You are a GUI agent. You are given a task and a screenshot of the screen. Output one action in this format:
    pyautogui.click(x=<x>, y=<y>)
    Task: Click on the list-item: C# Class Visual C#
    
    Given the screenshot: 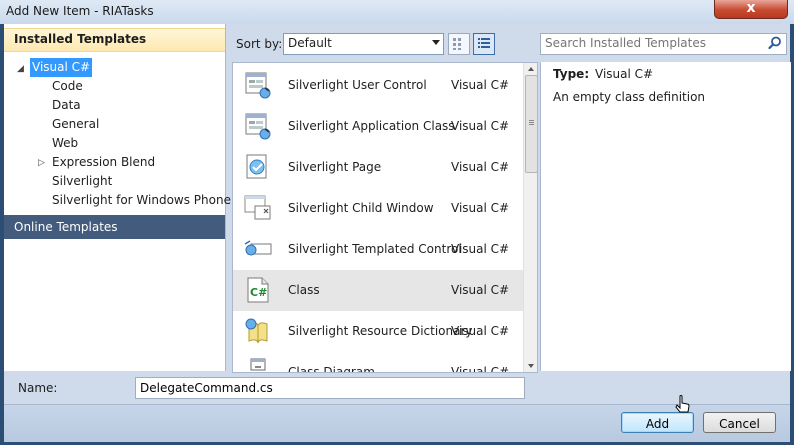 What is the action you would take?
    pyautogui.click(x=378, y=290)
    